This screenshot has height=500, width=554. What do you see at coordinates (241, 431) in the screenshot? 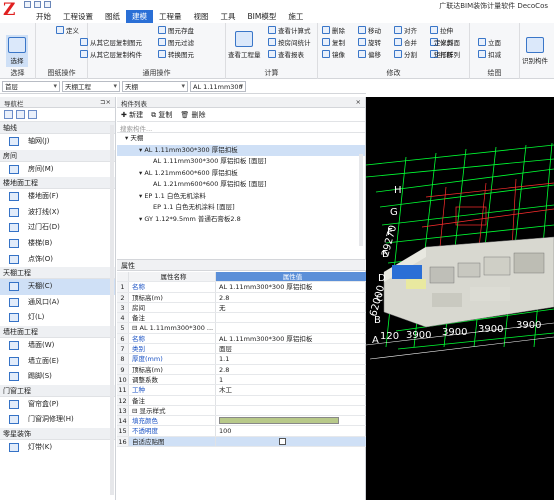
I see `property-row: 15 不透明度 100` at bounding box center [241, 431].